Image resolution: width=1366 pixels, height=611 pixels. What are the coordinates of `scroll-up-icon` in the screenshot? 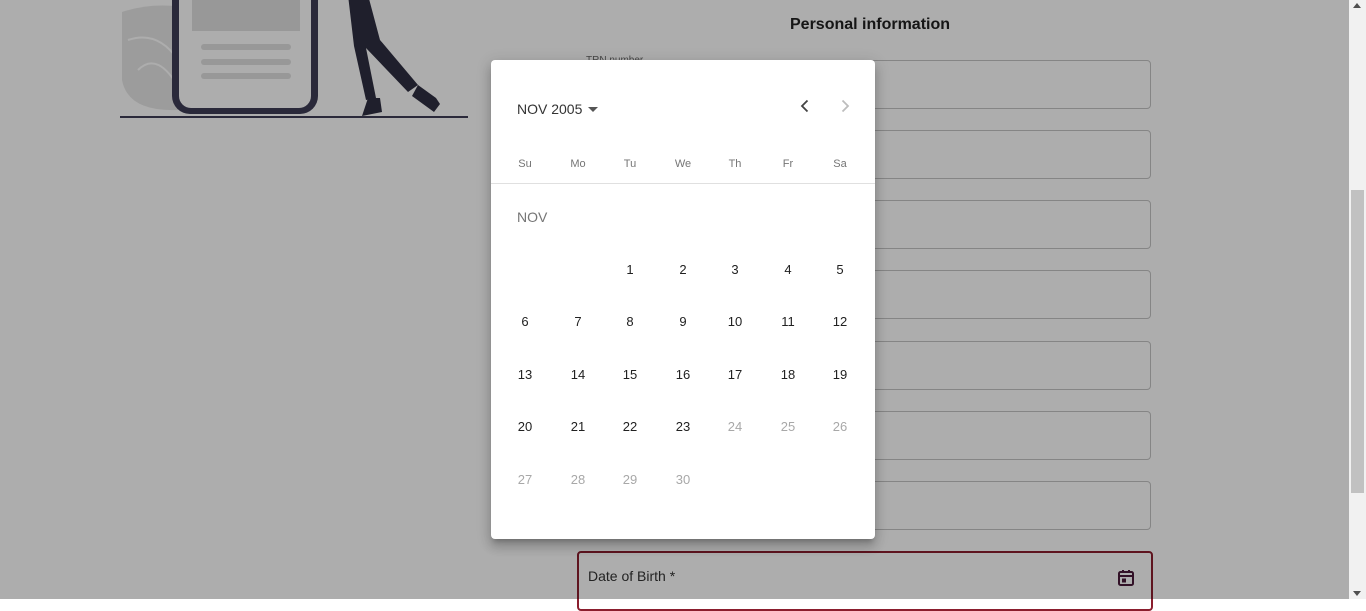 It's located at (1357, 5).